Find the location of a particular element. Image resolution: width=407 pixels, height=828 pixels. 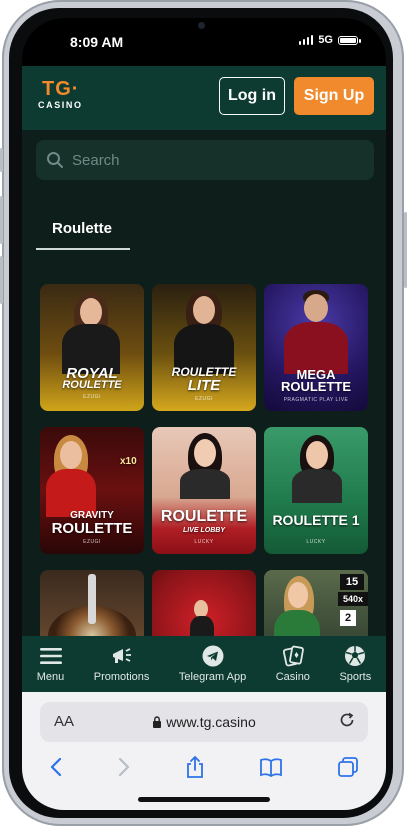

status-time: 8:09 AM is located at coordinates (97, 42).